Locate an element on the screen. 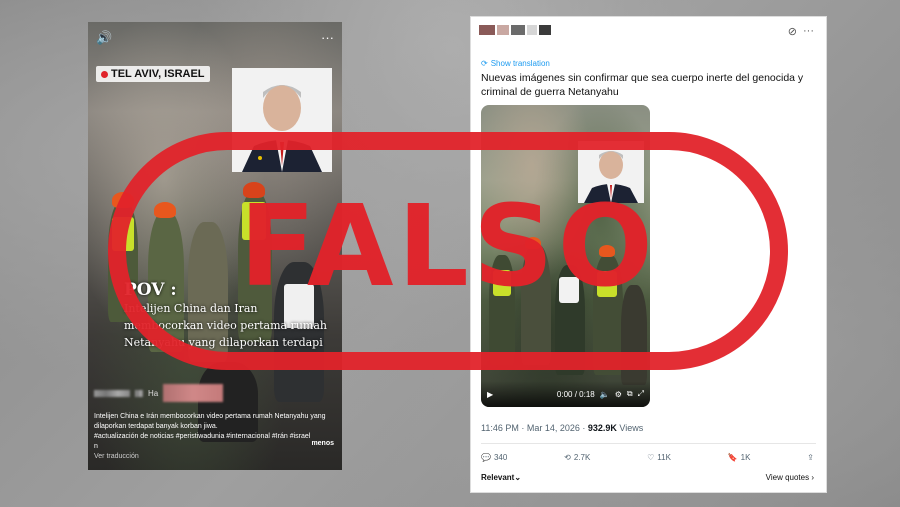 The image size is (900, 507). views-count: 932.9K is located at coordinates (602, 428).